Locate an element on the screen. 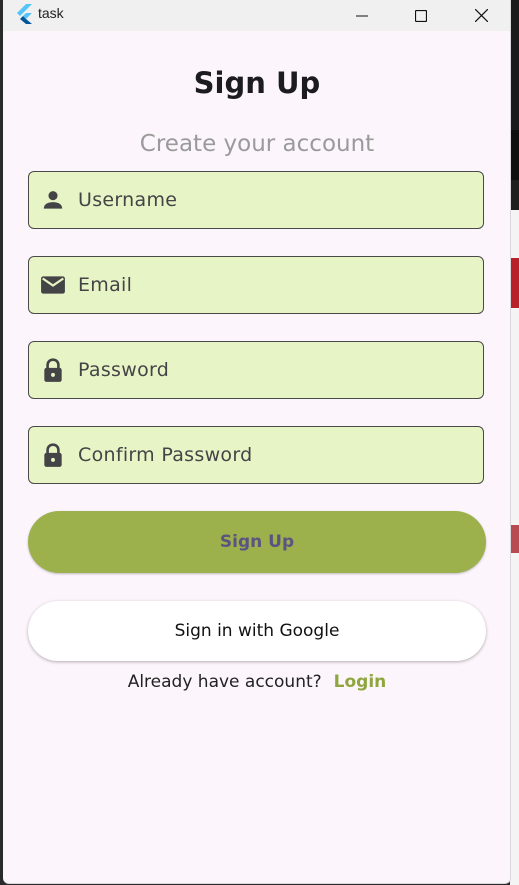 This screenshot has height=885, width=519. minimize-button is located at coordinates (362, 15).